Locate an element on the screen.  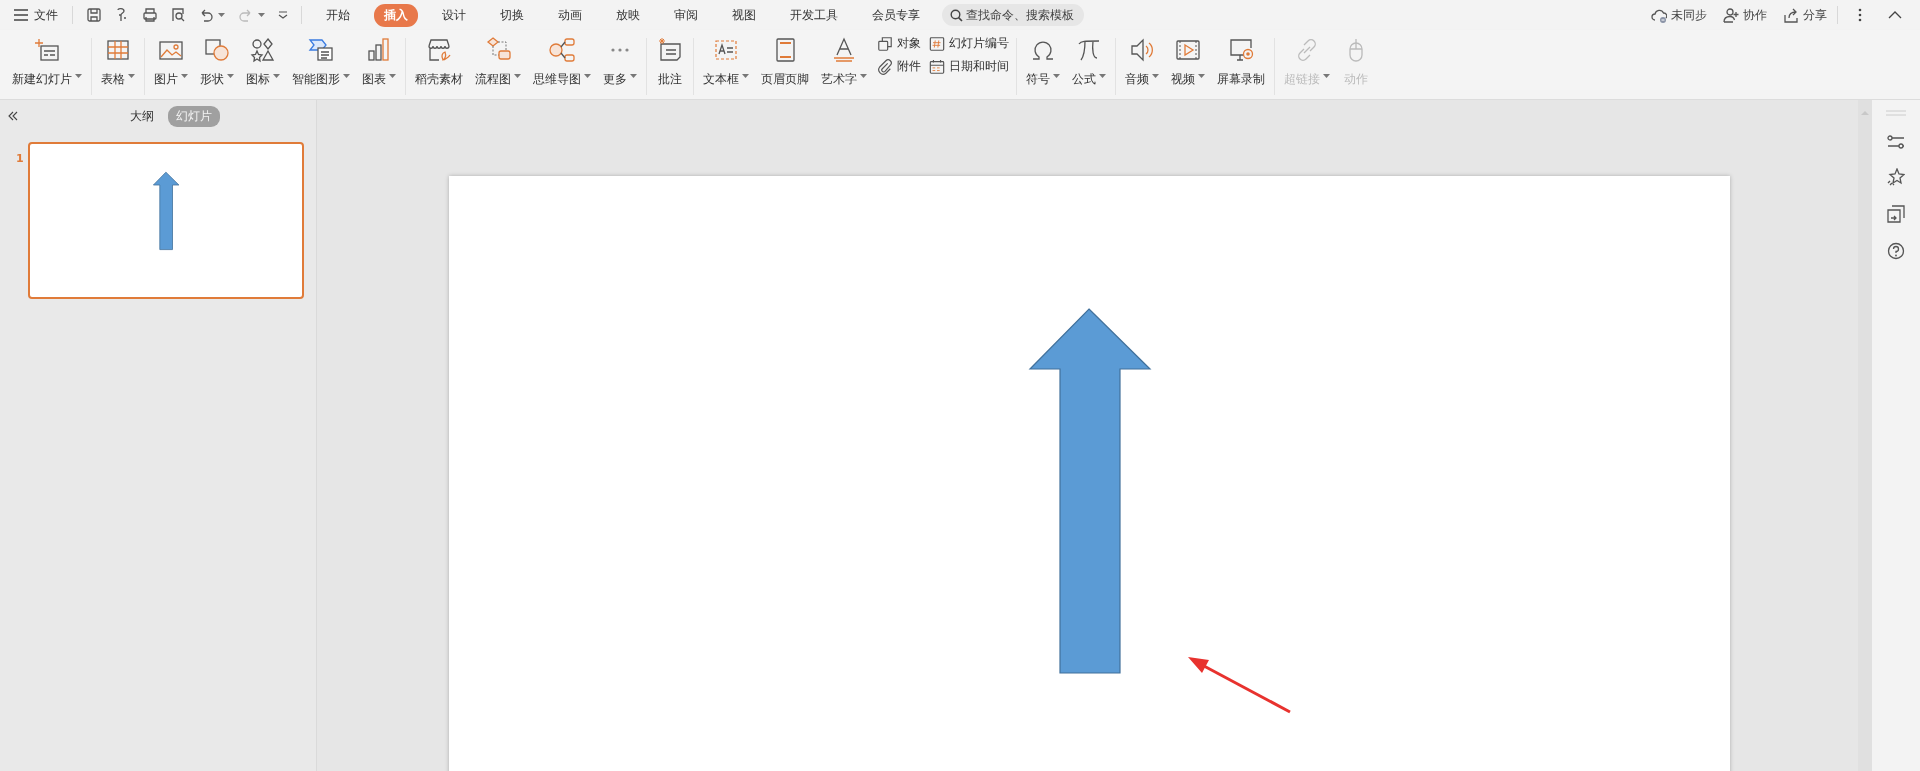
screen-icon is located at coordinates (1896, 214).